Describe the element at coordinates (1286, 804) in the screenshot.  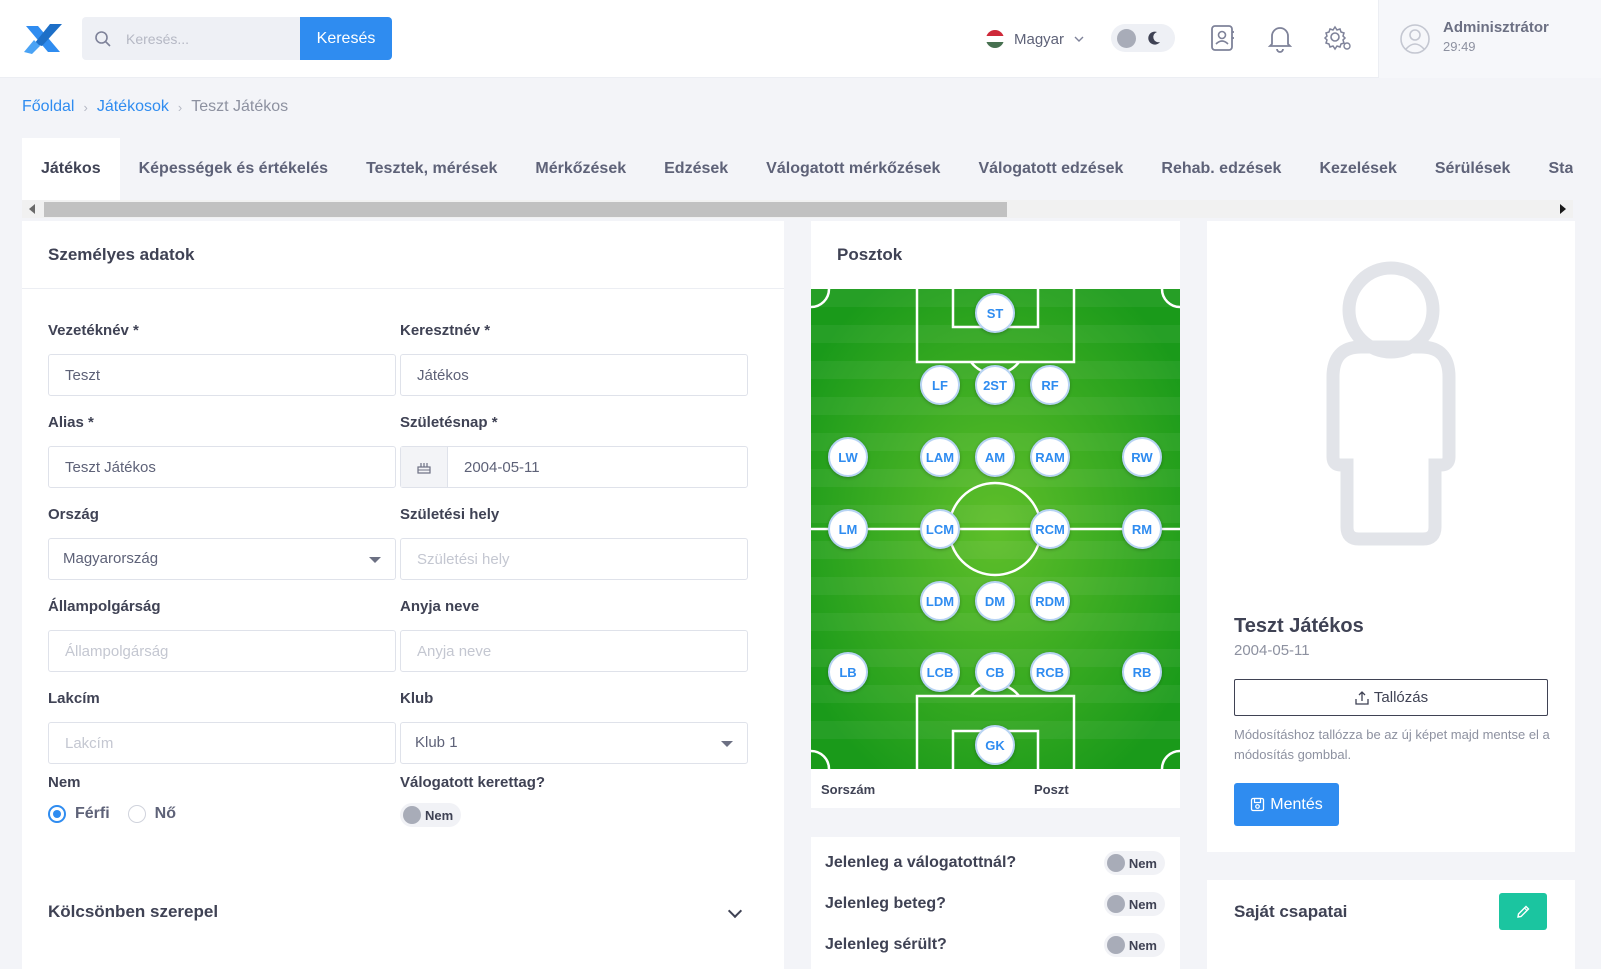
I see `save-button: Mentés` at that location.